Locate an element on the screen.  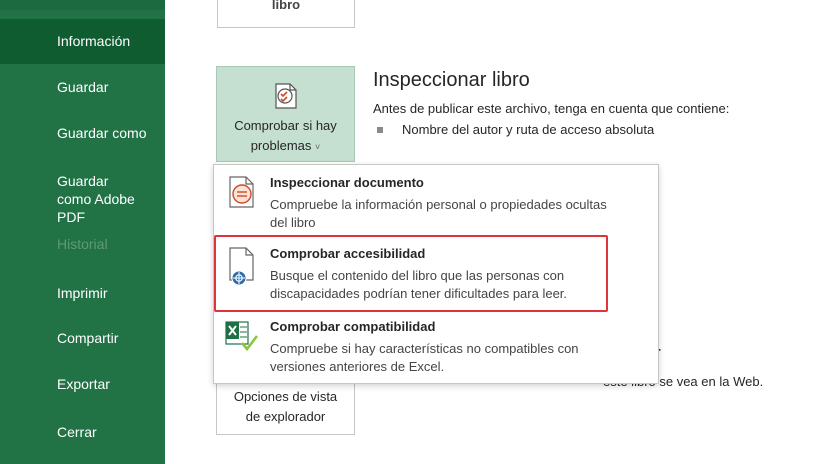
check-issues-button: Comprobar si hay problemas ˅ is located at coordinates (285, 114).